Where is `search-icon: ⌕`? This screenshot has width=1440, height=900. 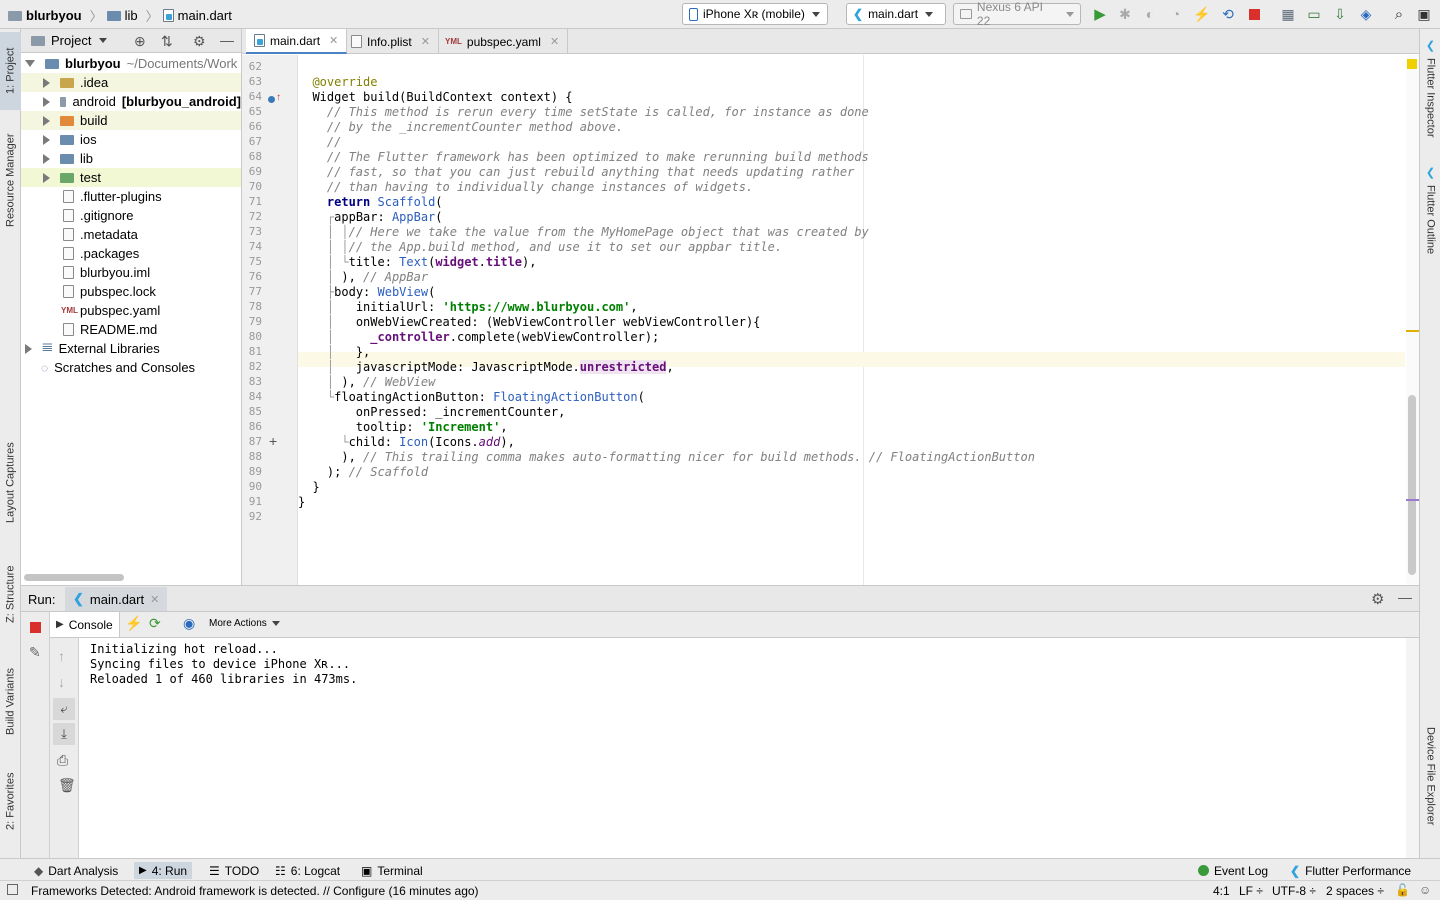
search-icon: ⌕ is located at coordinates (1399, 14).